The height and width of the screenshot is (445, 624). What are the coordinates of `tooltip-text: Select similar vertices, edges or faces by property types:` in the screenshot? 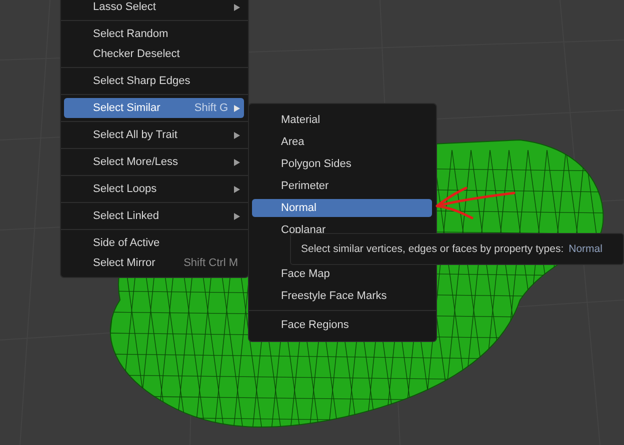 It's located at (432, 249).